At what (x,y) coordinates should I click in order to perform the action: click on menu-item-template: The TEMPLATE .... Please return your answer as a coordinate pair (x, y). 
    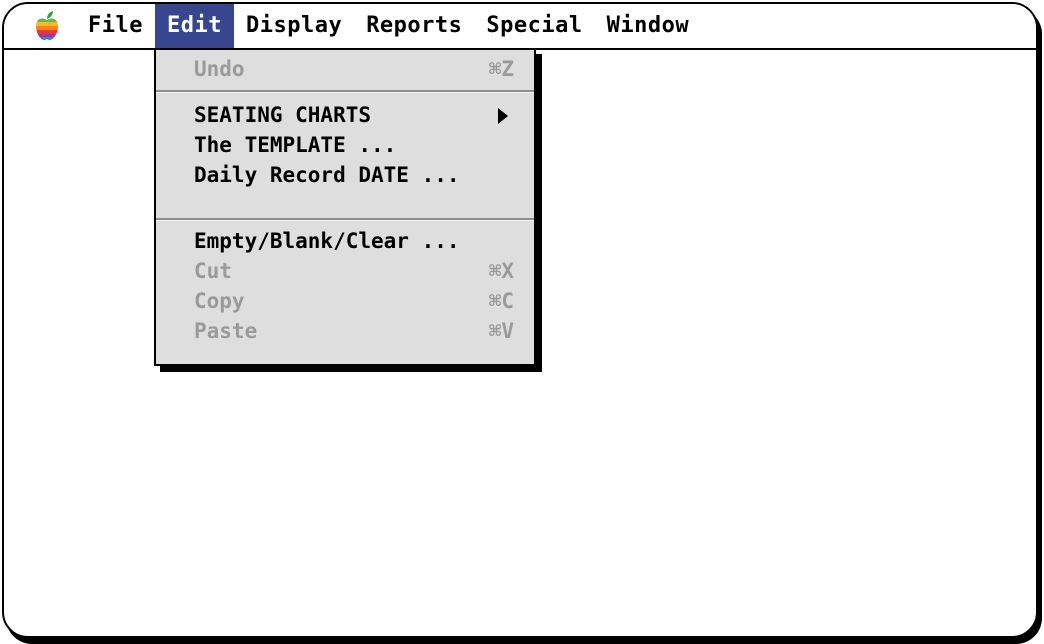
    Looking at the image, I should click on (345, 145).